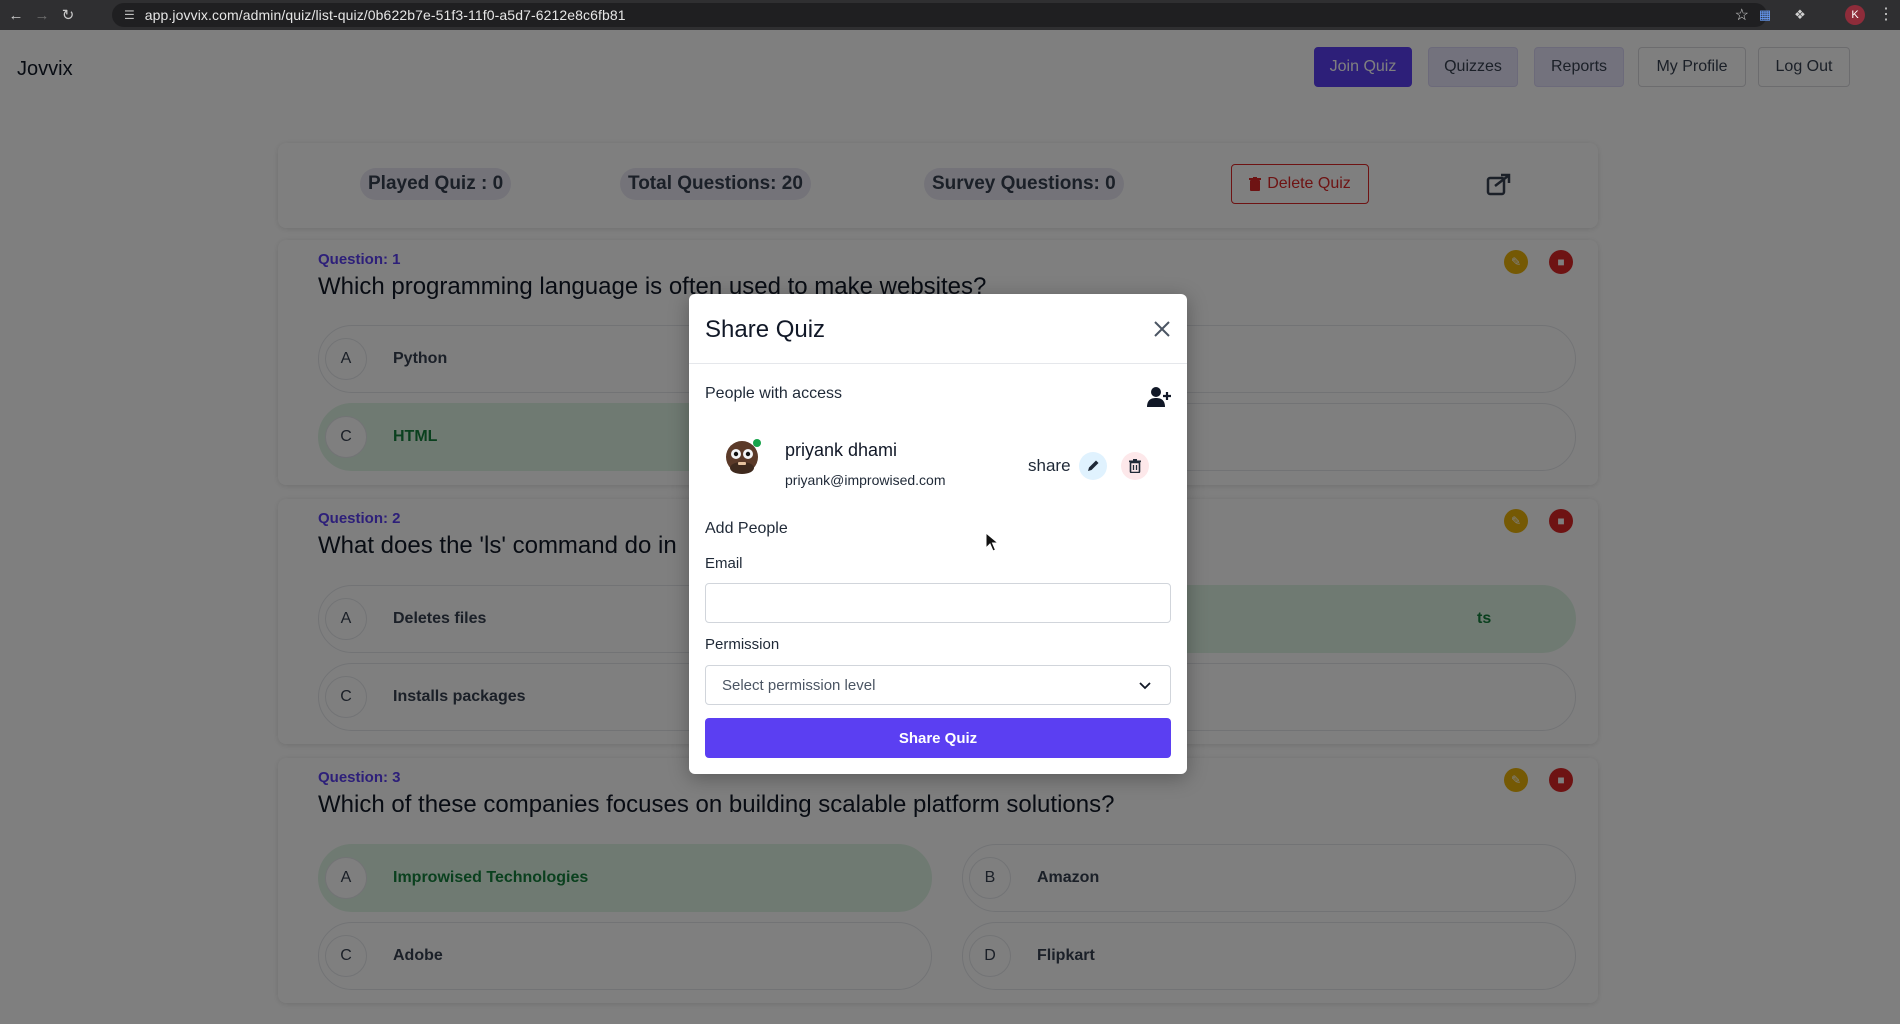 The height and width of the screenshot is (1024, 1900). Describe the element at coordinates (757, 443) in the screenshot. I see `online-status-dot` at that location.